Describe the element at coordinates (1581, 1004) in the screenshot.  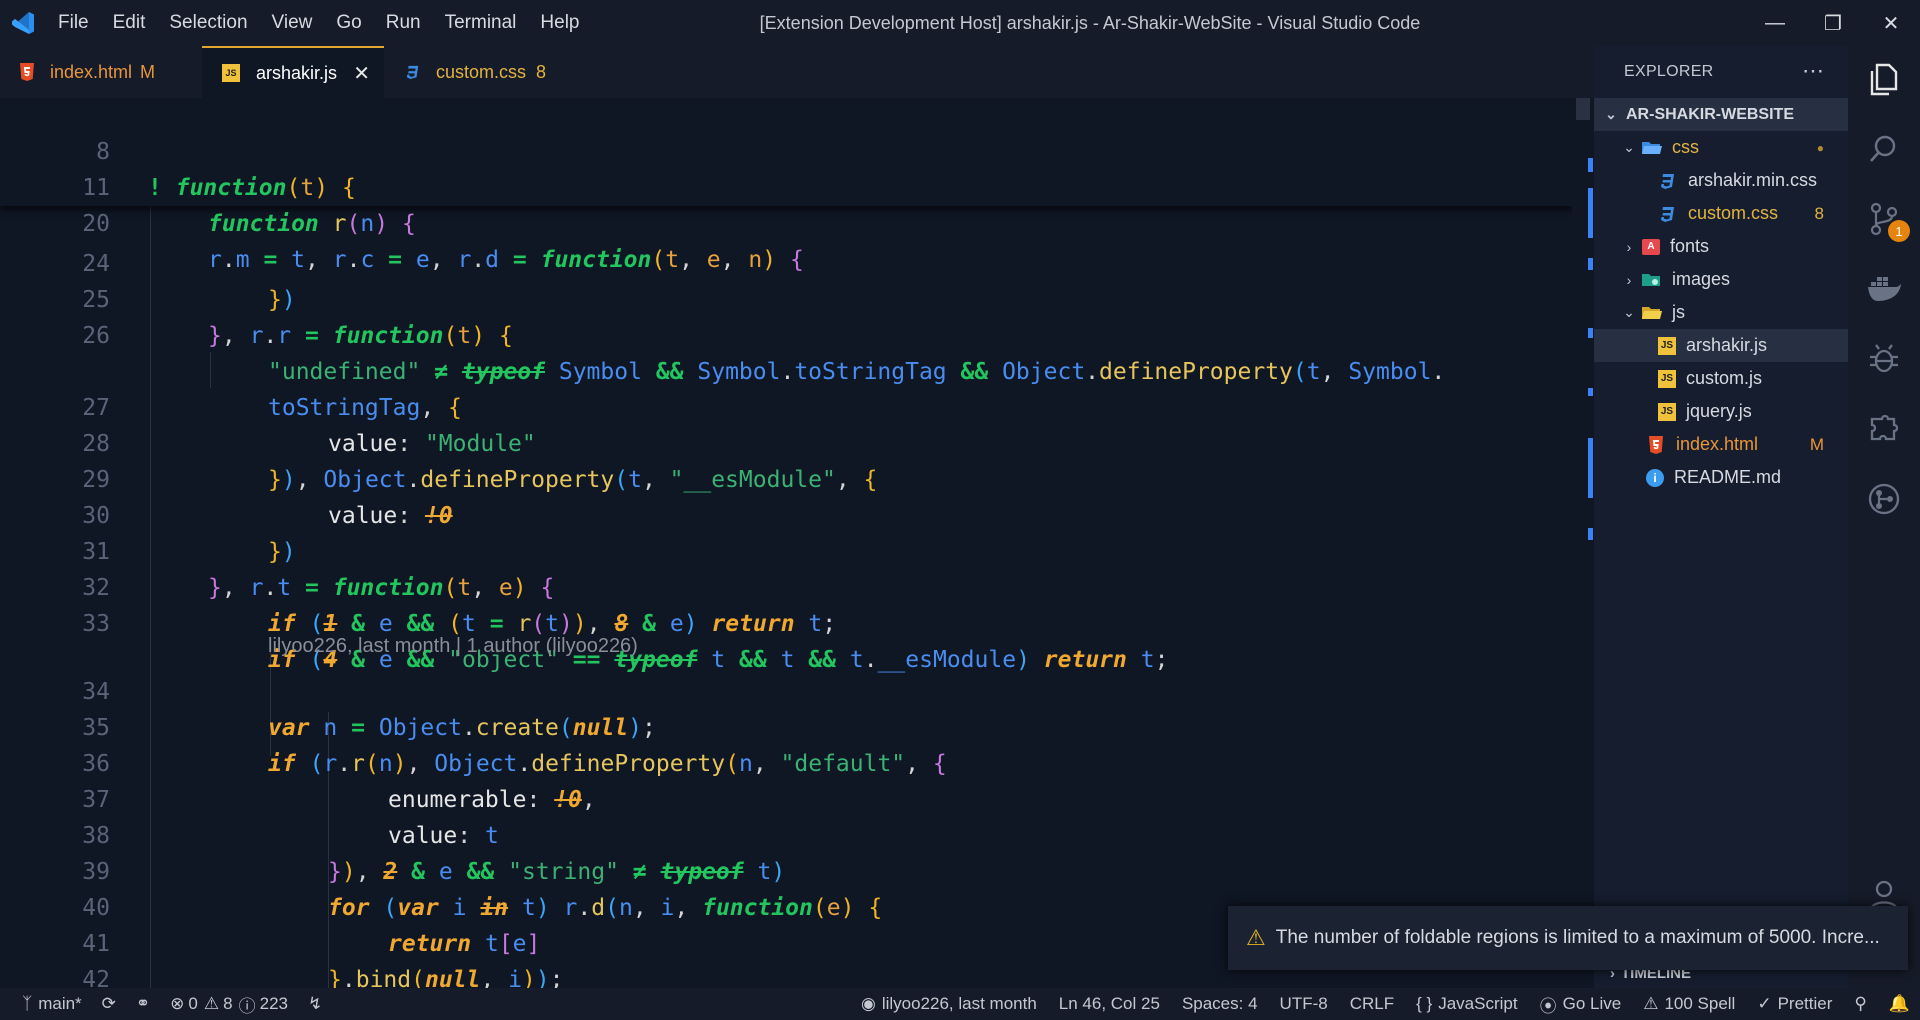
I see `go-live-button: ⦿ Go Live` at that location.